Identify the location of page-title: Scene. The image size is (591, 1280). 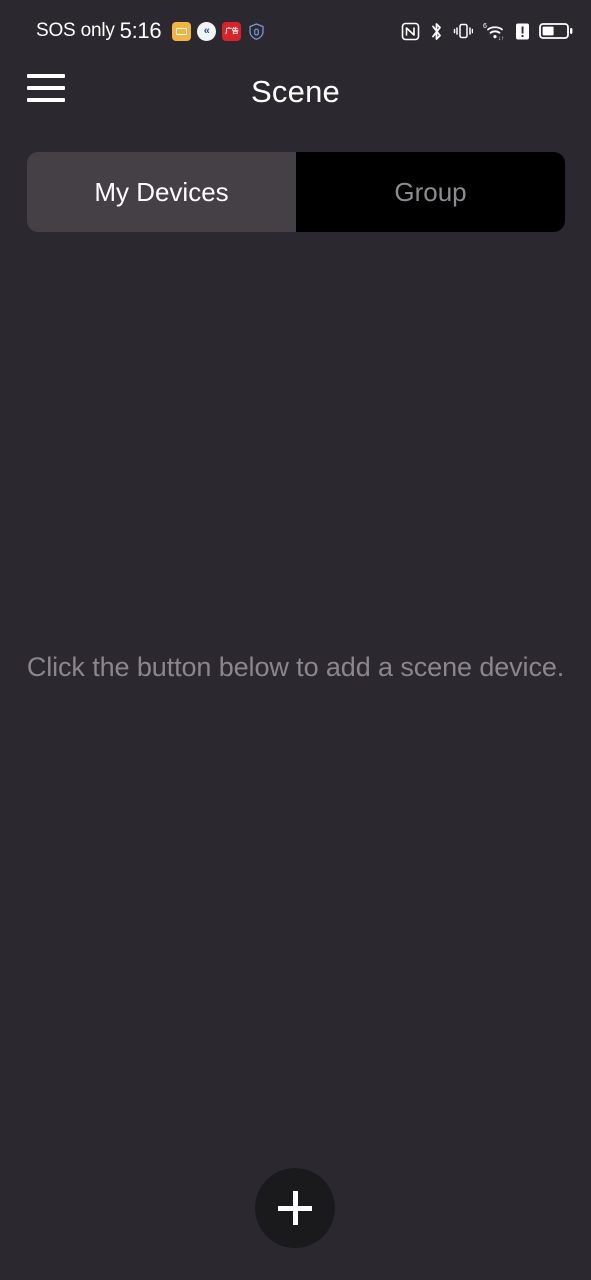
(295, 91).